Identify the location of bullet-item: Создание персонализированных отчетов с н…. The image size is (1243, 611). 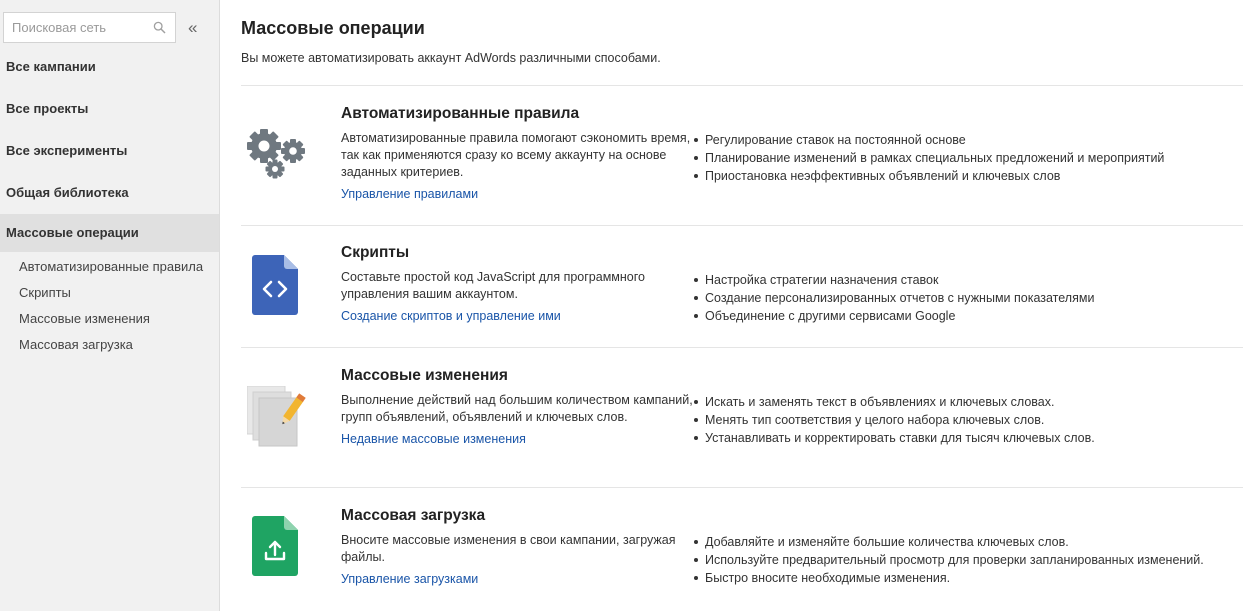
(894, 298).